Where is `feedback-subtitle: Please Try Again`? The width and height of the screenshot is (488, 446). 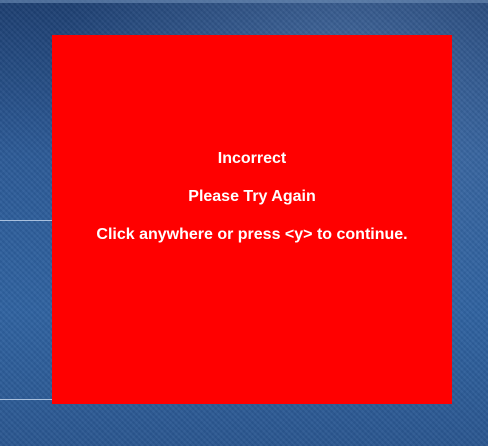
feedback-subtitle: Please Try Again is located at coordinates (252, 196).